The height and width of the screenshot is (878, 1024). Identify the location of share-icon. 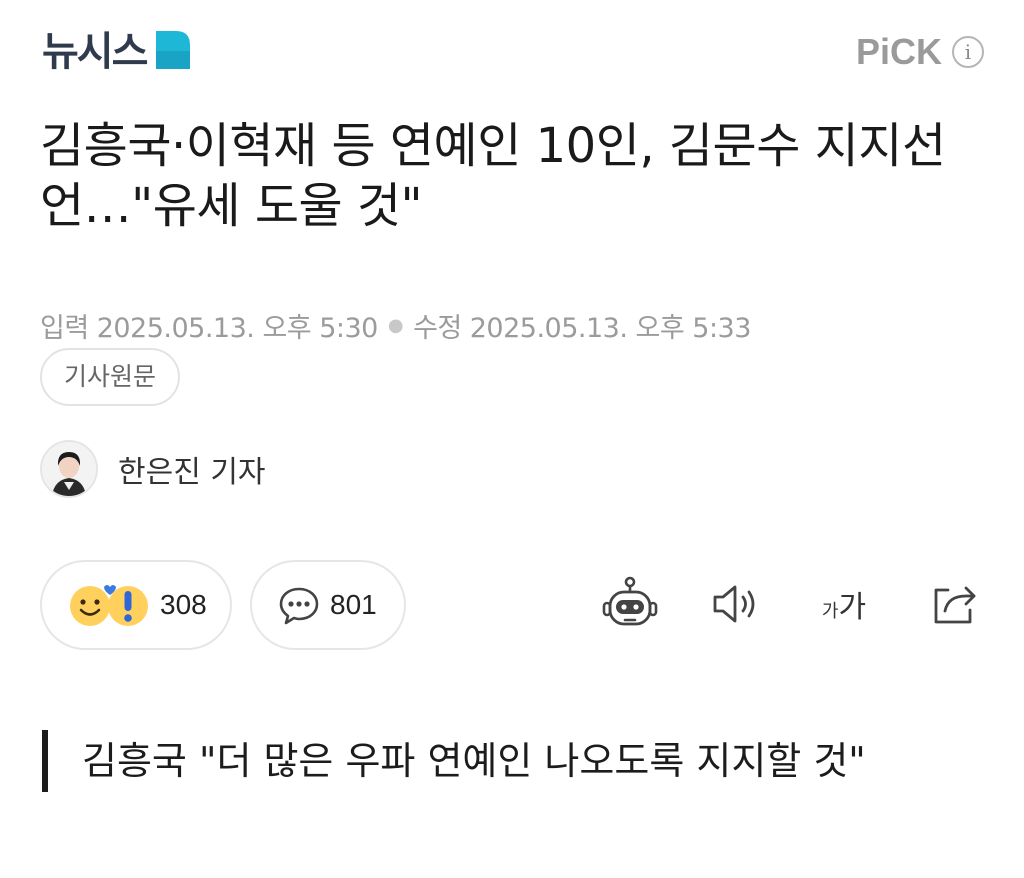
(954, 604).